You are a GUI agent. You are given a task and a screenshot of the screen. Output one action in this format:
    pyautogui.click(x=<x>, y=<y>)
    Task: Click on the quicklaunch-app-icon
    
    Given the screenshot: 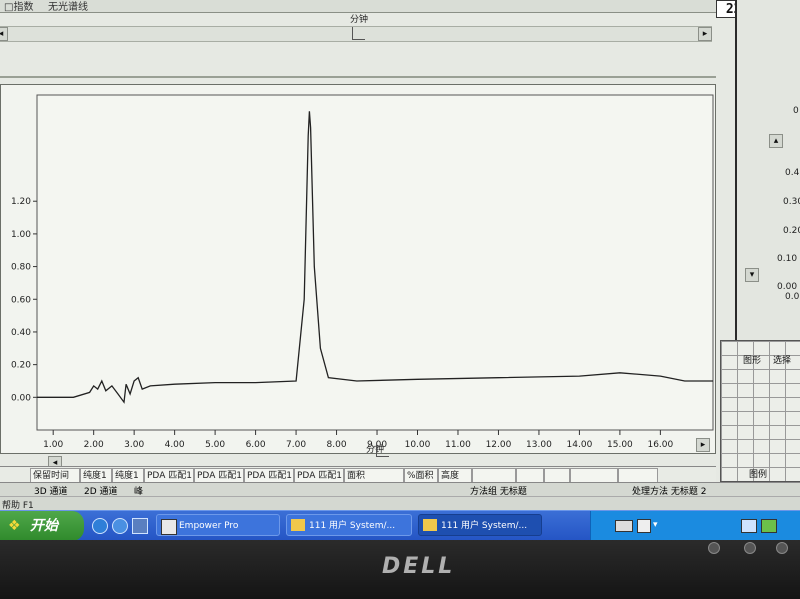 What is the action you would take?
    pyautogui.click(x=140, y=526)
    